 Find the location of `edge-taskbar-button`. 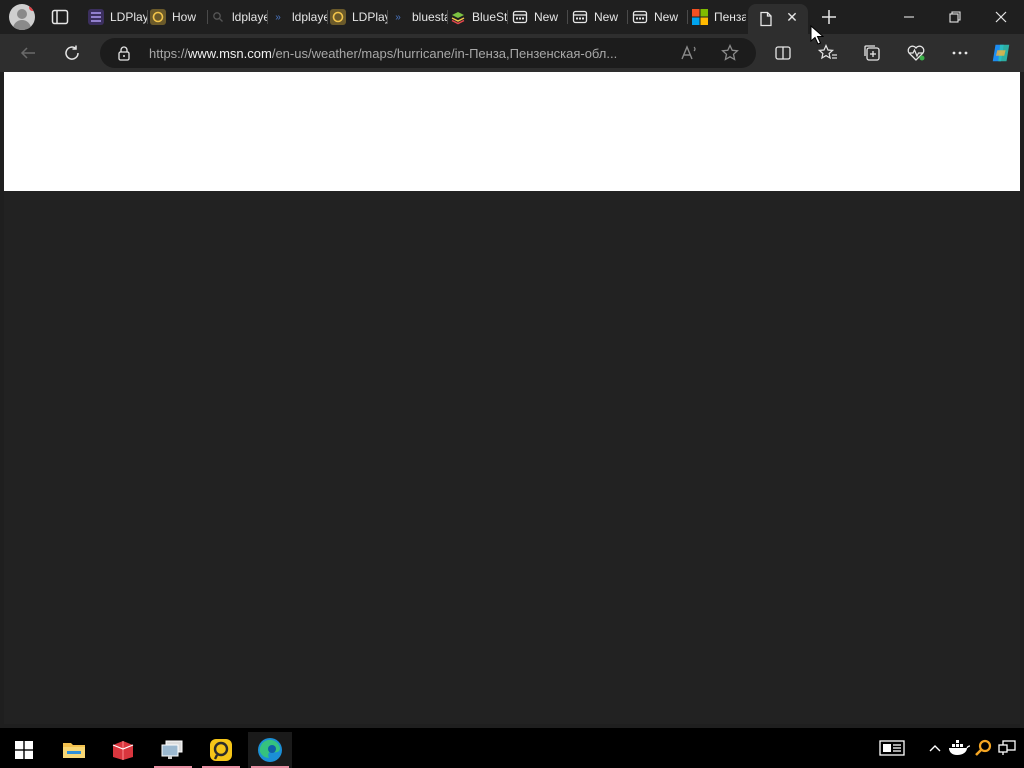

edge-taskbar-button is located at coordinates (270, 750).